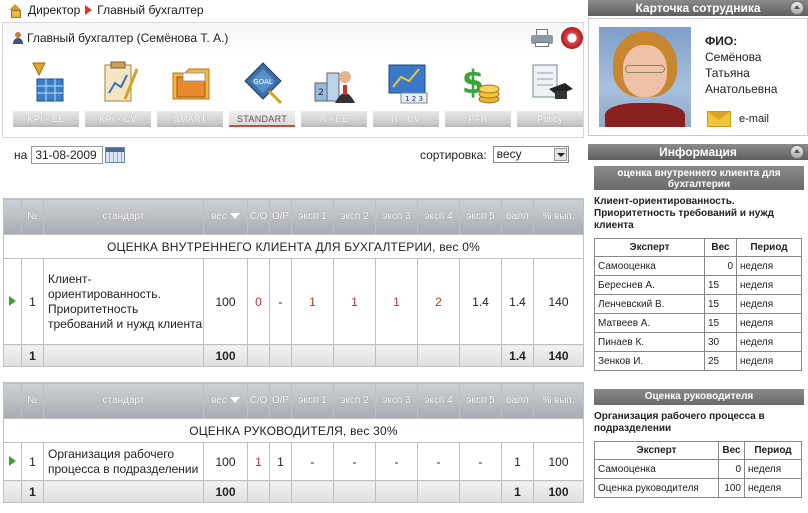 This screenshot has height=513, width=808. What do you see at coordinates (517, 491) in the screenshot?
I see `total-score: 1` at bounding box center [517, 491].